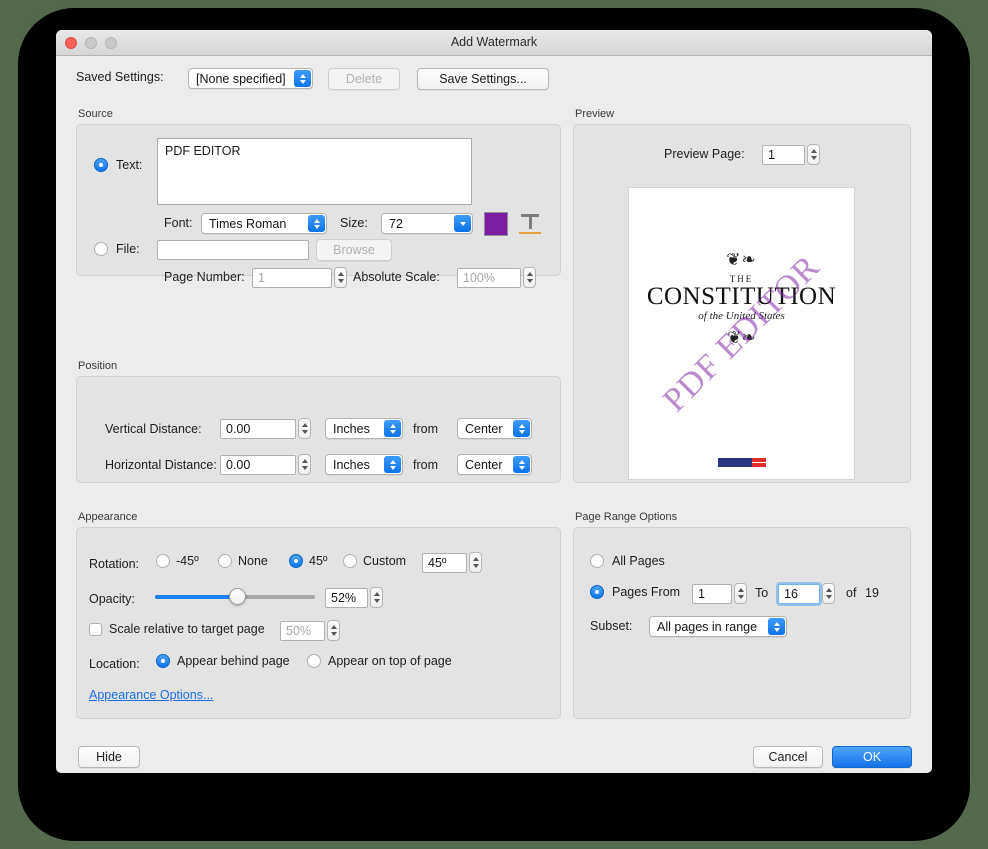 This screenshot has height=849, width=988. Describe the element at coordinates (494, 464) in the screenshot. I see `horizontal-origin-dropdown: Center` at that location.